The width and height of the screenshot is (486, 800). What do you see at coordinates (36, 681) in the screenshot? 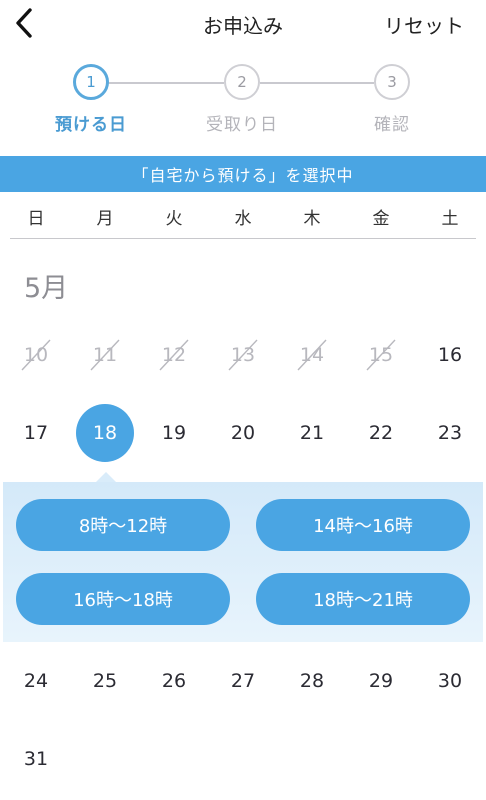
I see `calendar-day: 24` at bounding box center [36, 681].